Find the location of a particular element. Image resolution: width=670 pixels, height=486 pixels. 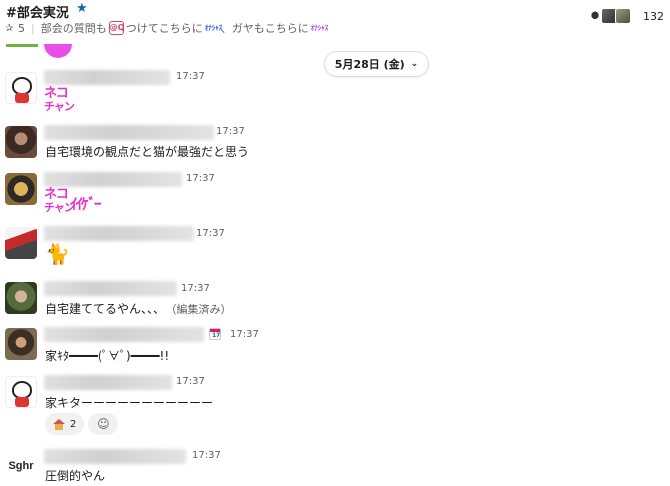

topic-text-3: 、ガヤもこちらに is located at coordinates (264, 28).